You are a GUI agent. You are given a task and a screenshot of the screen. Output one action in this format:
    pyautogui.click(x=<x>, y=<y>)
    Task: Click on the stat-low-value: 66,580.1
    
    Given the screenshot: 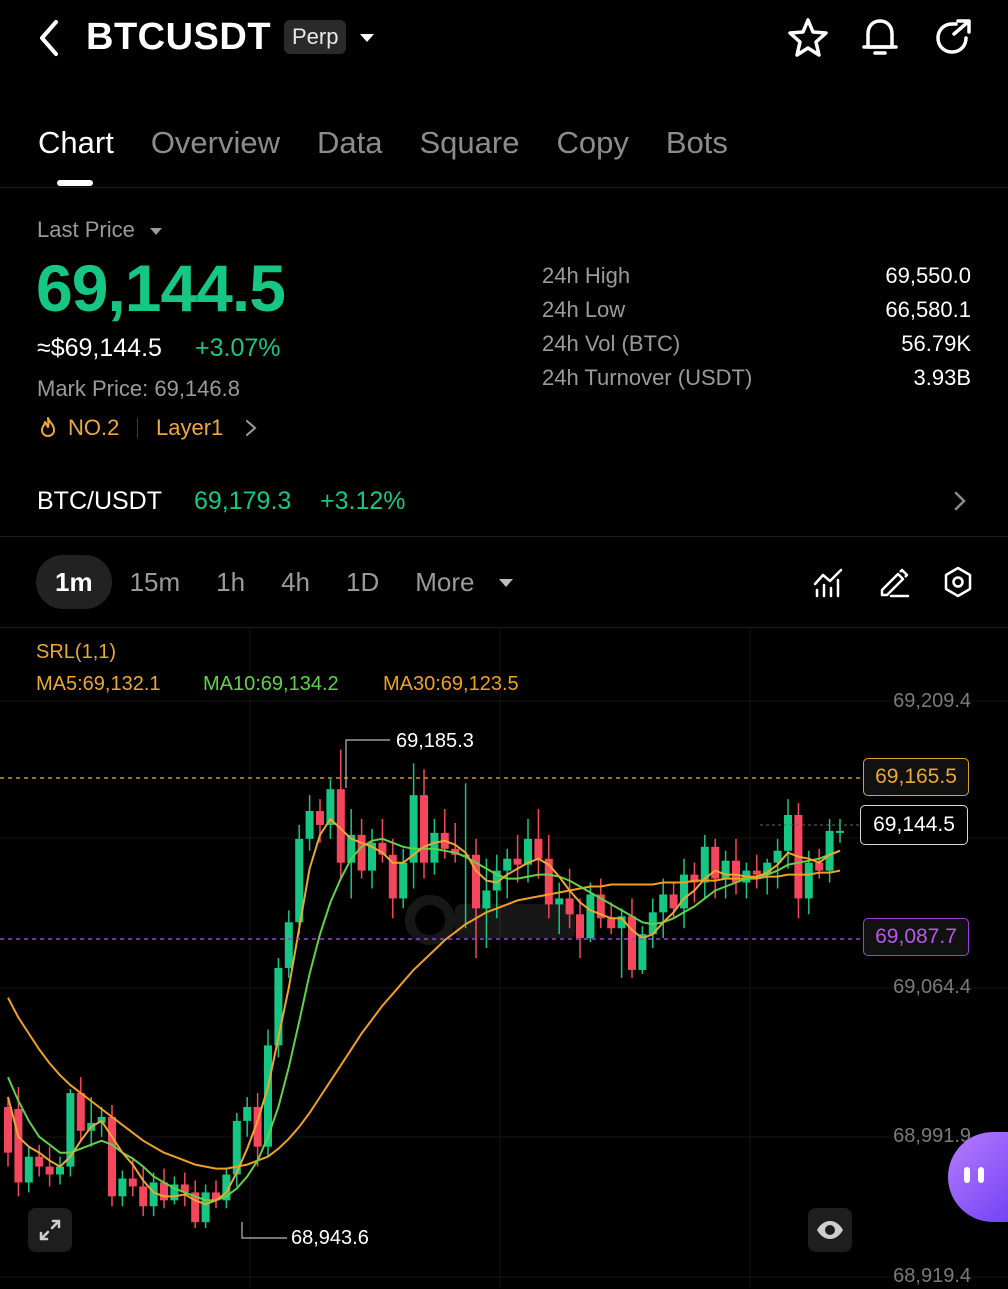 What is the action you would take?
    pyautogui.click(x=928, y=309)
    